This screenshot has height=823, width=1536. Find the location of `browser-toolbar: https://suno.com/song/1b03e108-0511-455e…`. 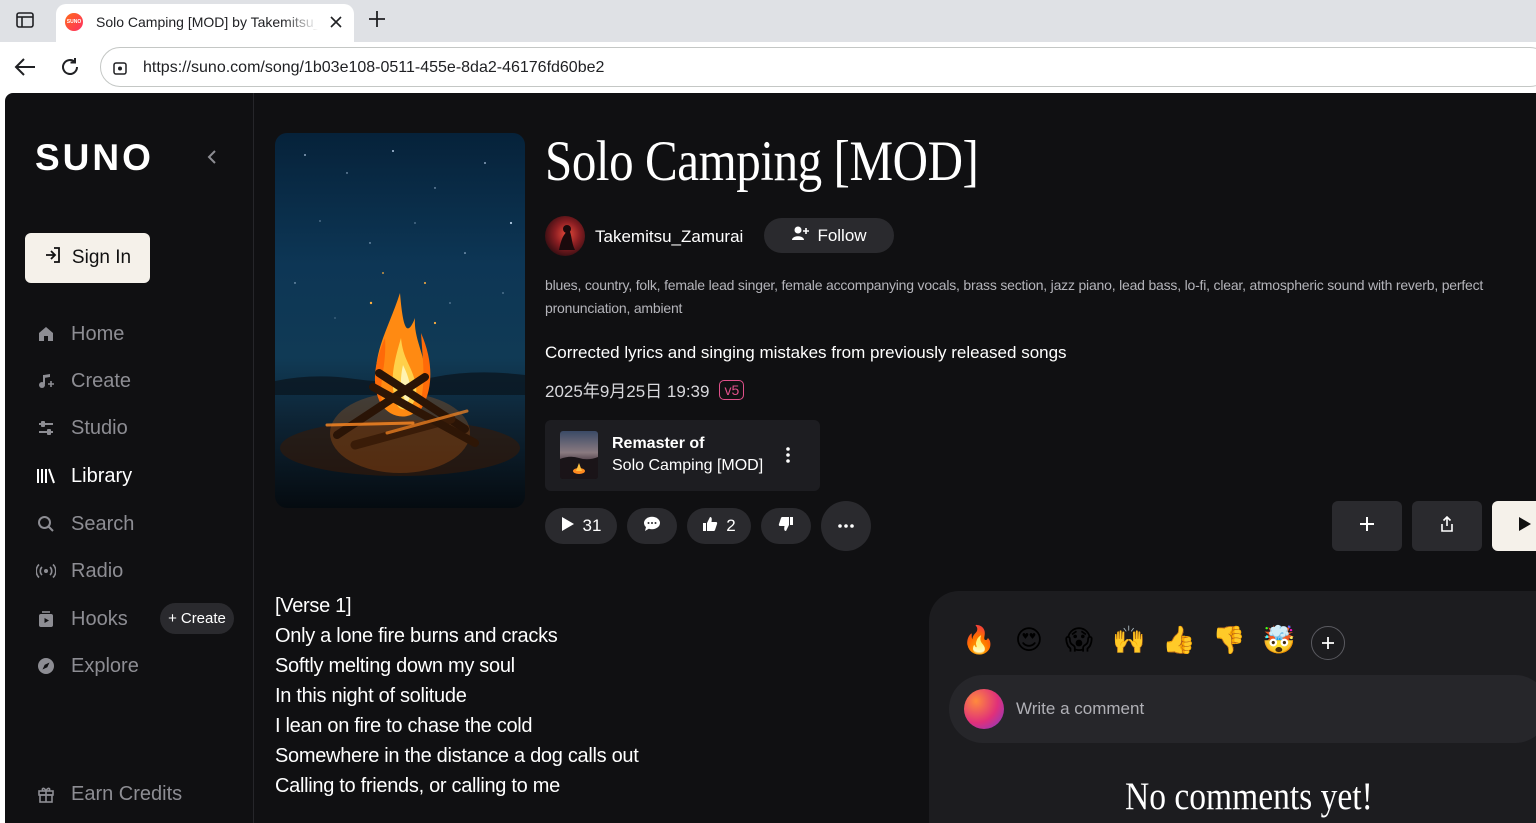

browser-toolbar: https://suno.com/song/1b03e108-0511-455e… is located at coordinates (768, 67).